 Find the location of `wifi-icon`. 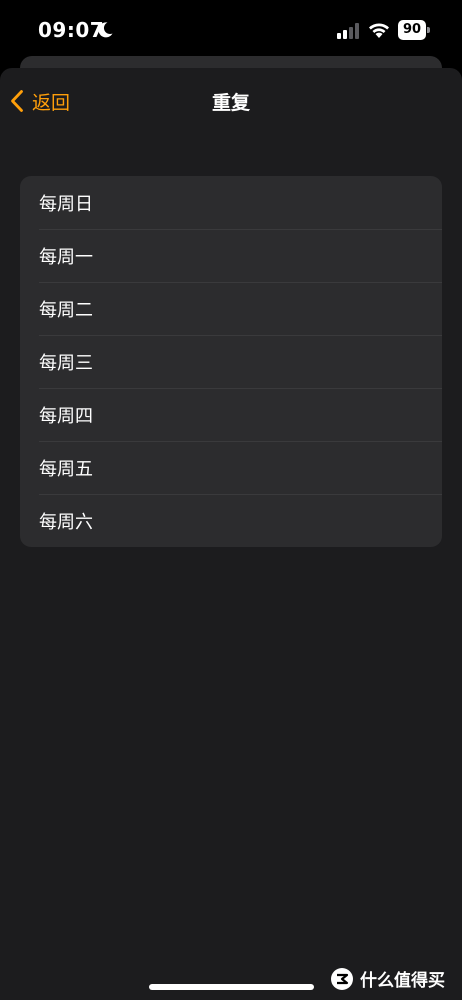

wifi-icon is located at coordinates (379, 30).